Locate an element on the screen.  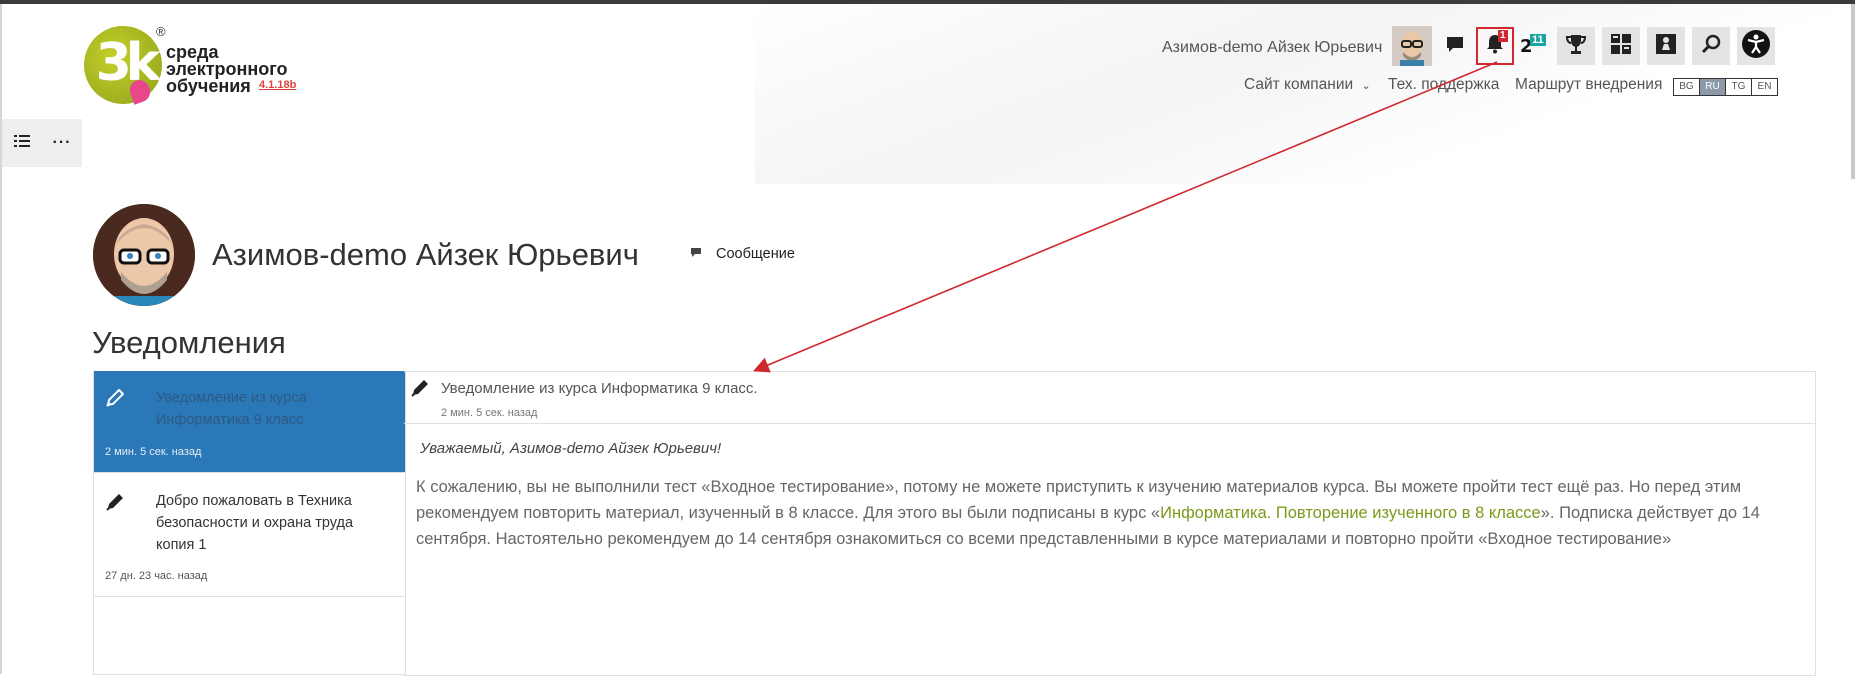
search-icon is located at coordinates (1711, 46).